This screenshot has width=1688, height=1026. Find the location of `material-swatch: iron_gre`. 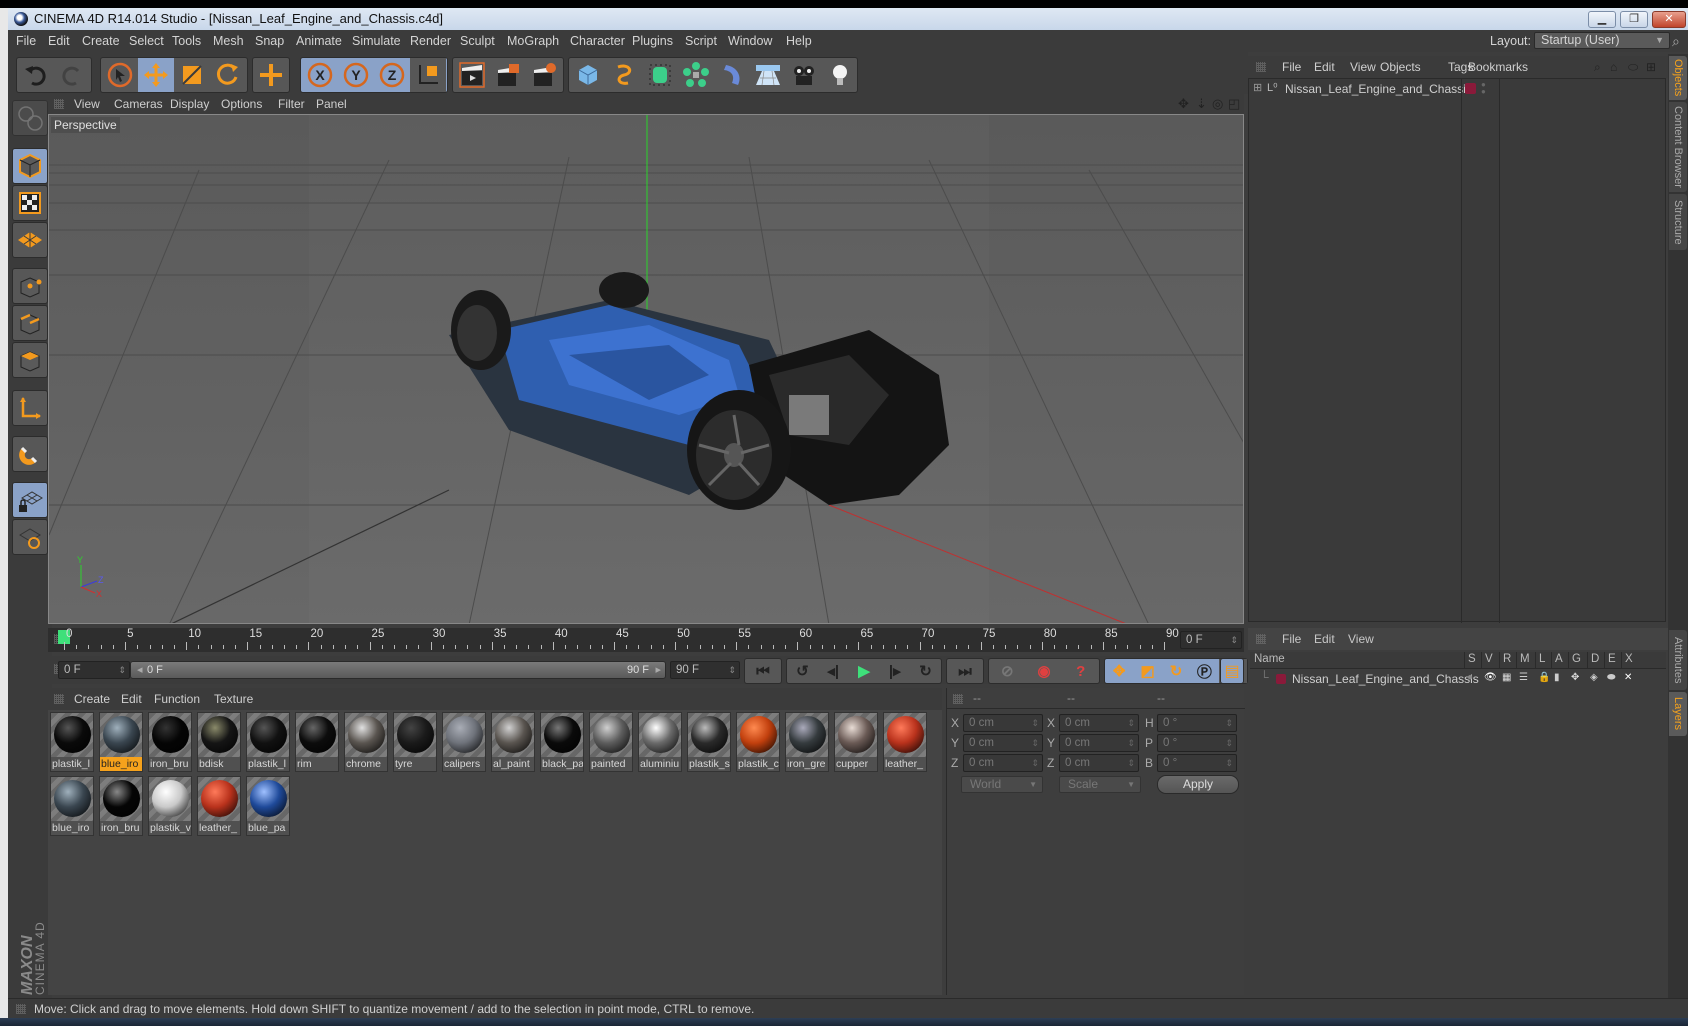

material-swatch: iron_gre is located at coordinates (807, 742).